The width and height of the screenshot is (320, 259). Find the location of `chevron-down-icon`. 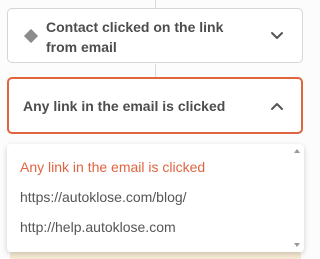

chevron-down-icon is located at coordinates (277, 36).